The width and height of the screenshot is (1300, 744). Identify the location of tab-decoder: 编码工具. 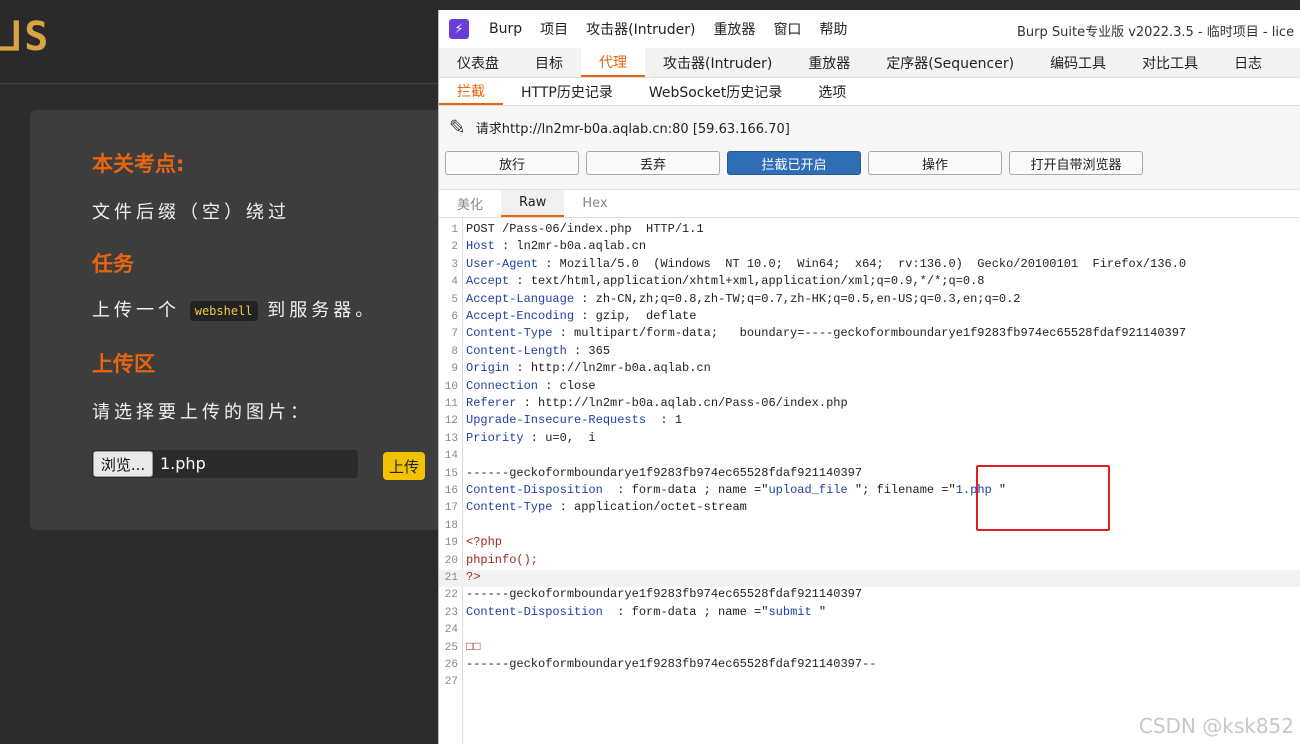
(1078, 62).